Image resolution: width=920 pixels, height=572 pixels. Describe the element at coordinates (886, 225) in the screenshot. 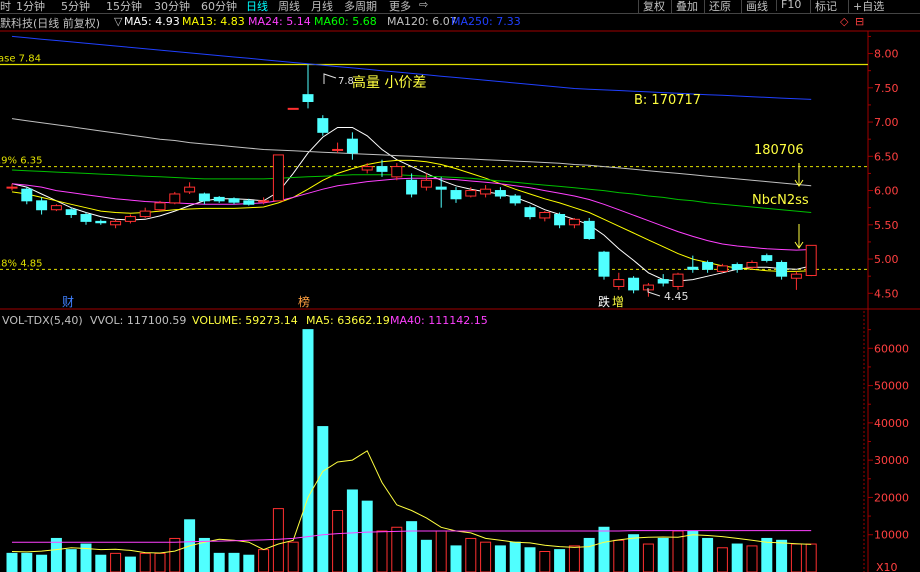

I see `price-tick-label: 5.50` at that location.